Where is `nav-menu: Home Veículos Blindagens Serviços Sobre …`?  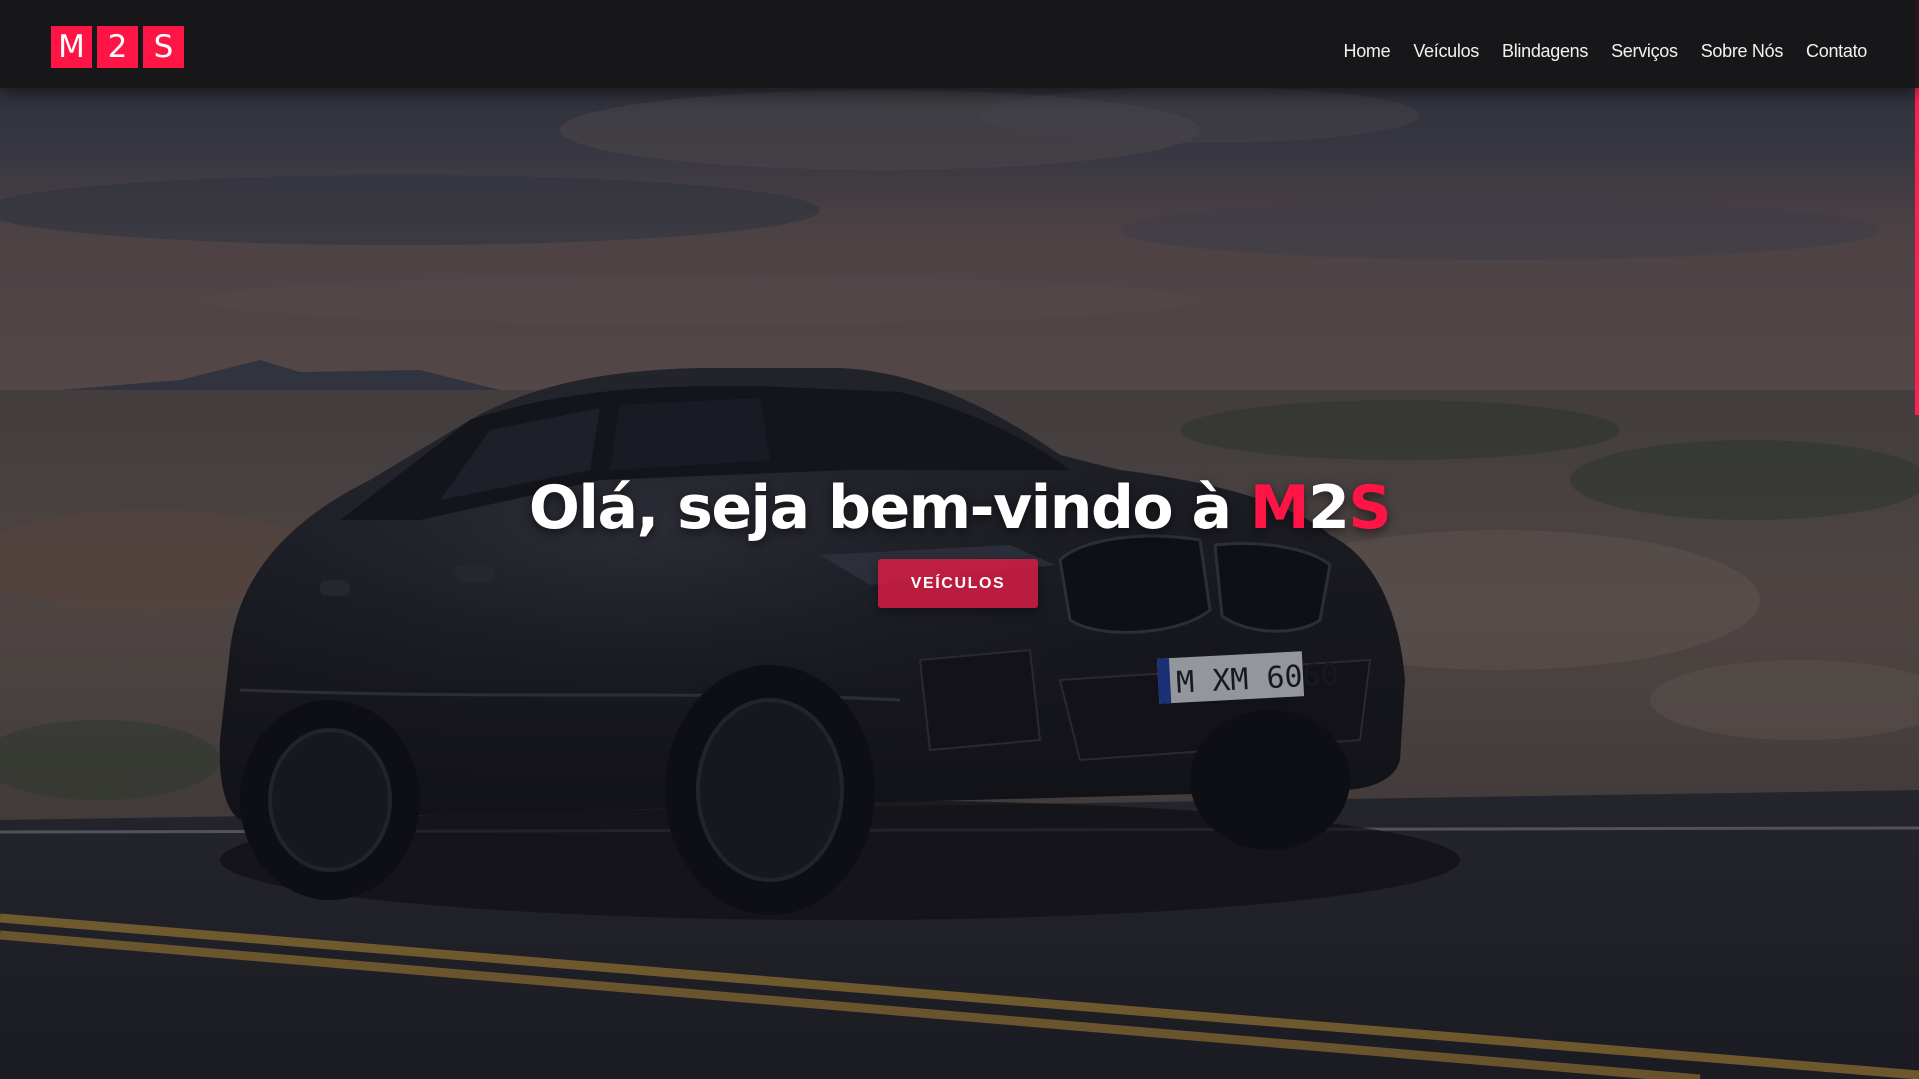
nav-menu: Home Veículos Blindagens Serviços Sobre … is located at coordinates (1606, 51).